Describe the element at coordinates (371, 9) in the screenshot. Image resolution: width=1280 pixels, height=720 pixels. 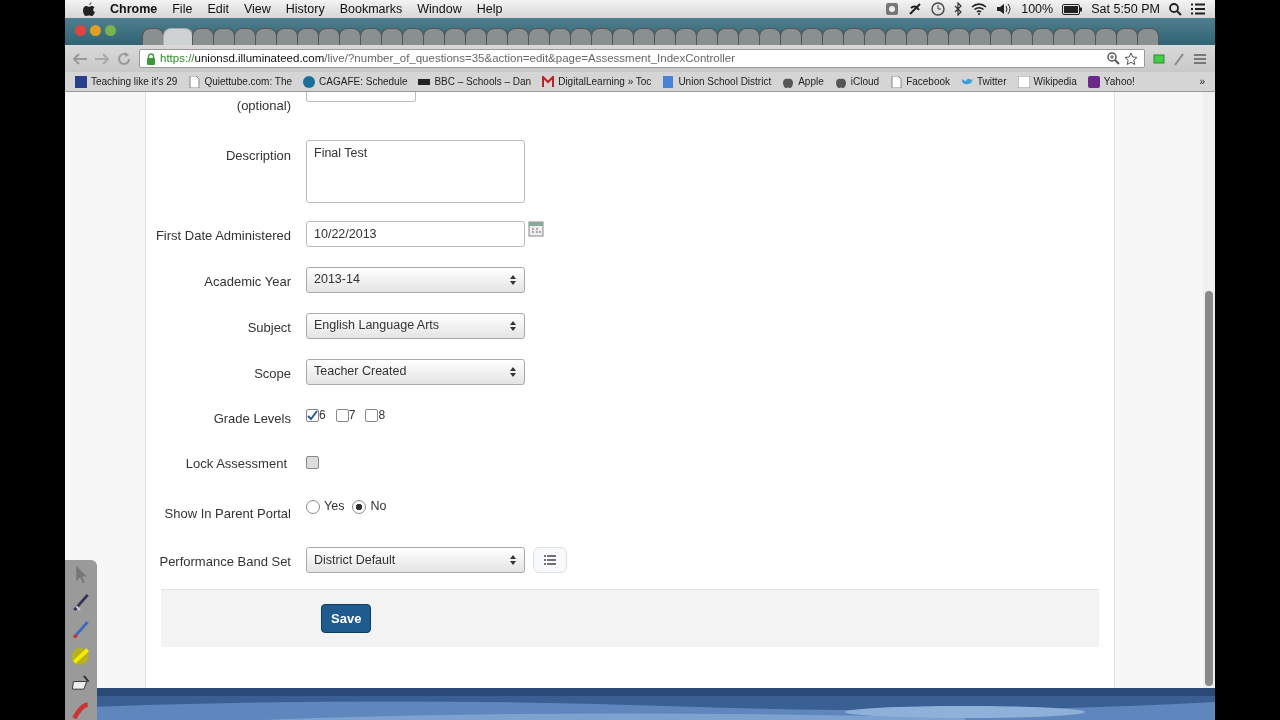
I see `menu-item: Bookmarks` at that location.